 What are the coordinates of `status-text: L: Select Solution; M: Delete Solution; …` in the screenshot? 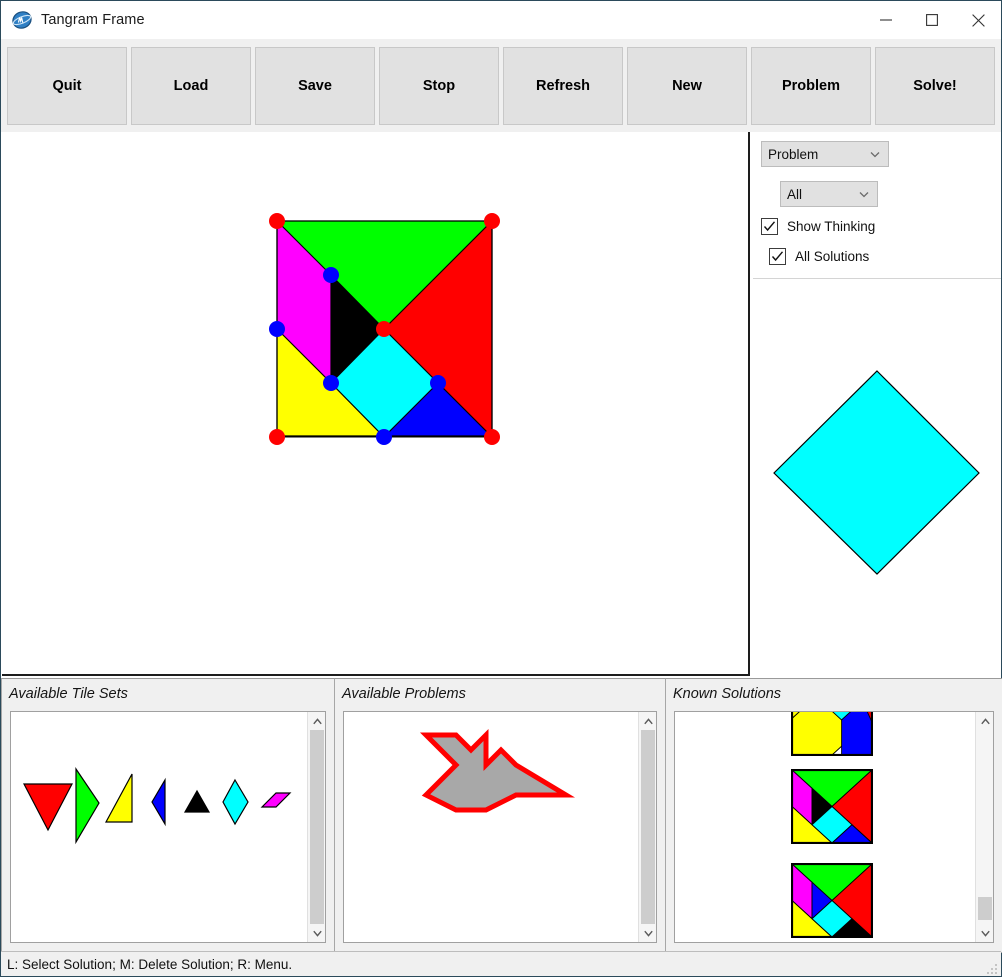 It's located at (150, 964).